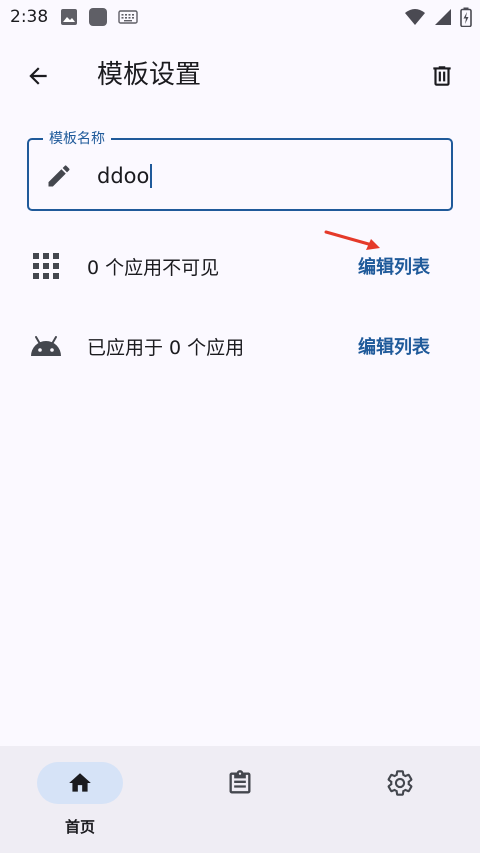  What do you see at coordinates (29, 17) in the screenshot?
I see `status-time: 2:38` at bounding box center [29, 17].